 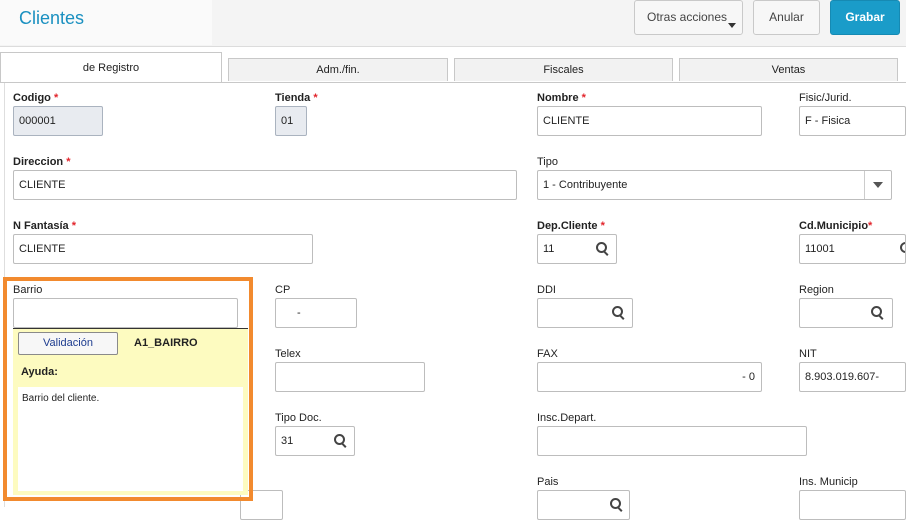 I want to click on fax-label: FAX, so click(x=547, y=354).